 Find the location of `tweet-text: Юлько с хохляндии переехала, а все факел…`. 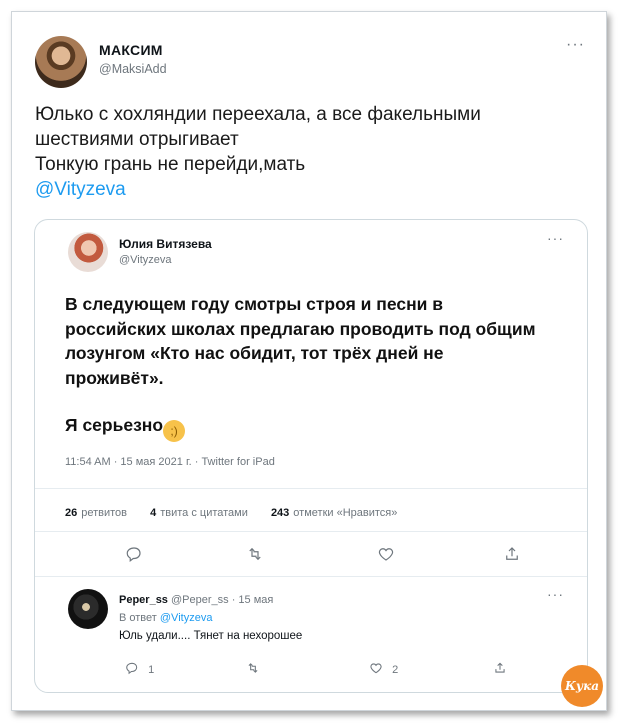

tweet-text: Юлько с хохляндии переехала, а все факел… is located at coordinates (315, 152).